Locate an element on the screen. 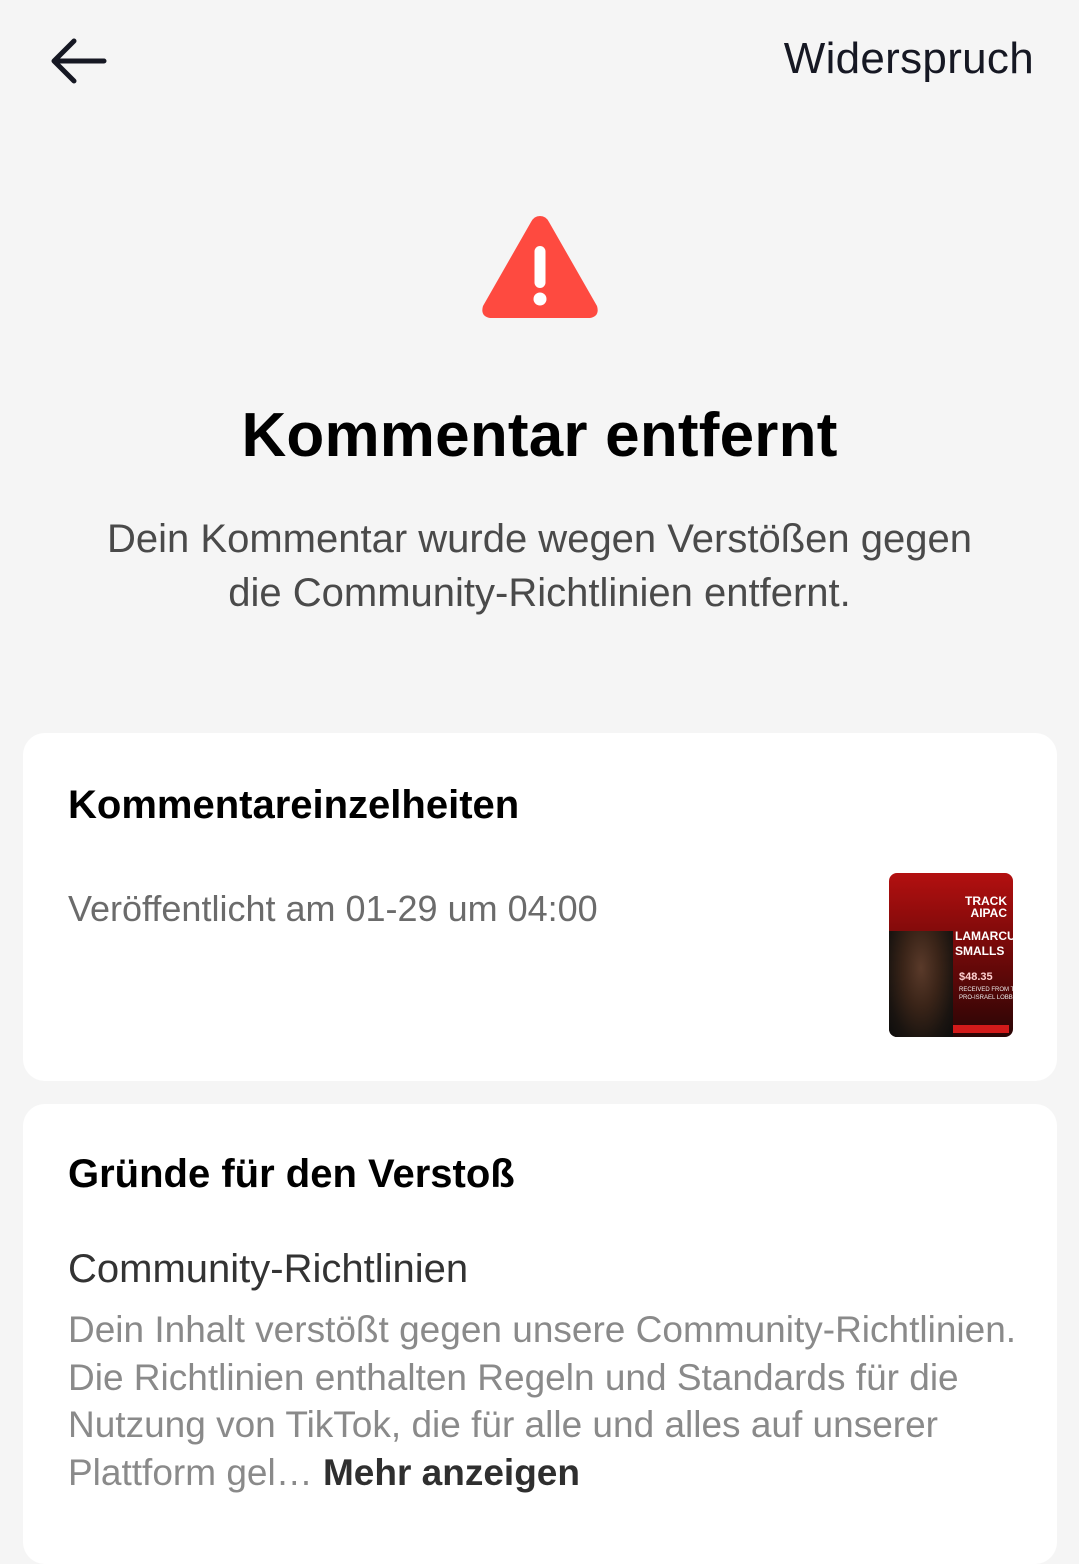 This screenshot has height=1564, width=1079. back-button is located at coordinates (78, 61).